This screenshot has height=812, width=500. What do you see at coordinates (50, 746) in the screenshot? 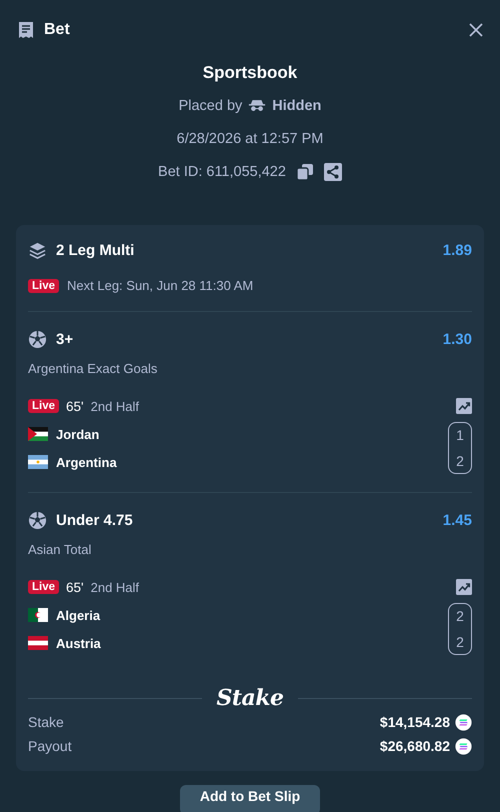
I see `total-label: Payout` at bounding box center [50, 746].